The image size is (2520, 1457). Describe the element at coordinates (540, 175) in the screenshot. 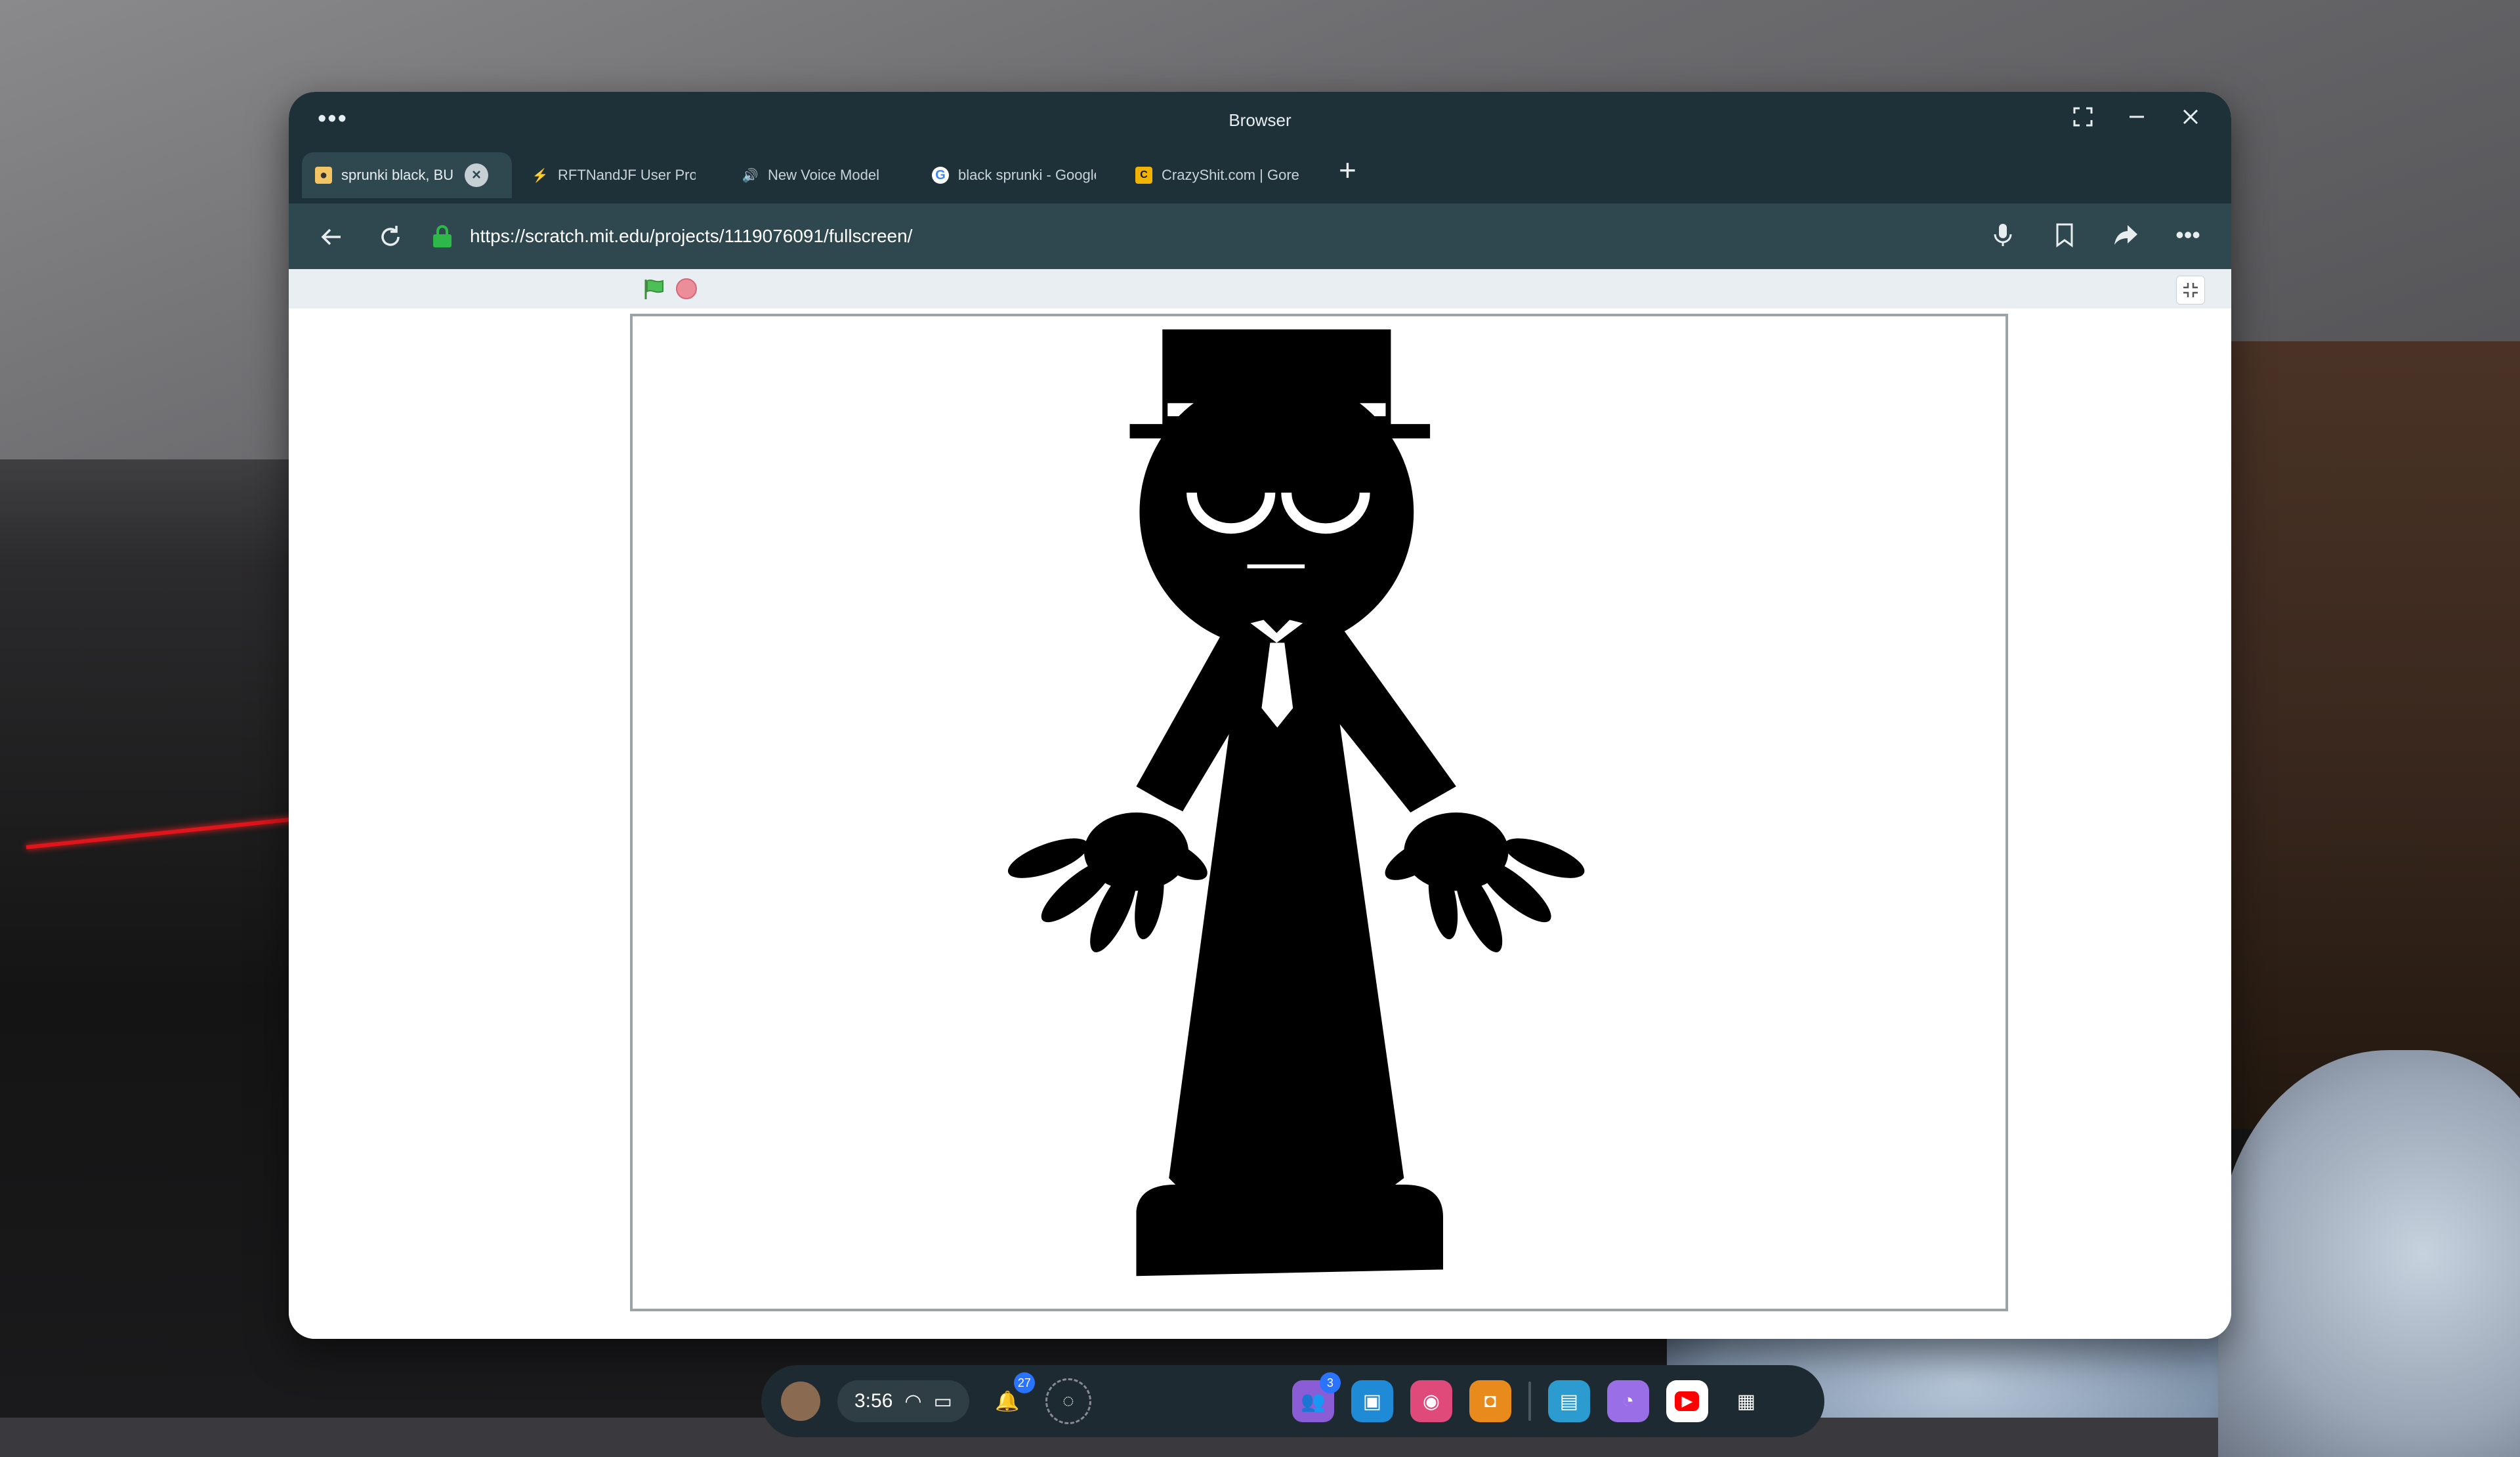

I see `rftn-icon: ⚡` at that location.